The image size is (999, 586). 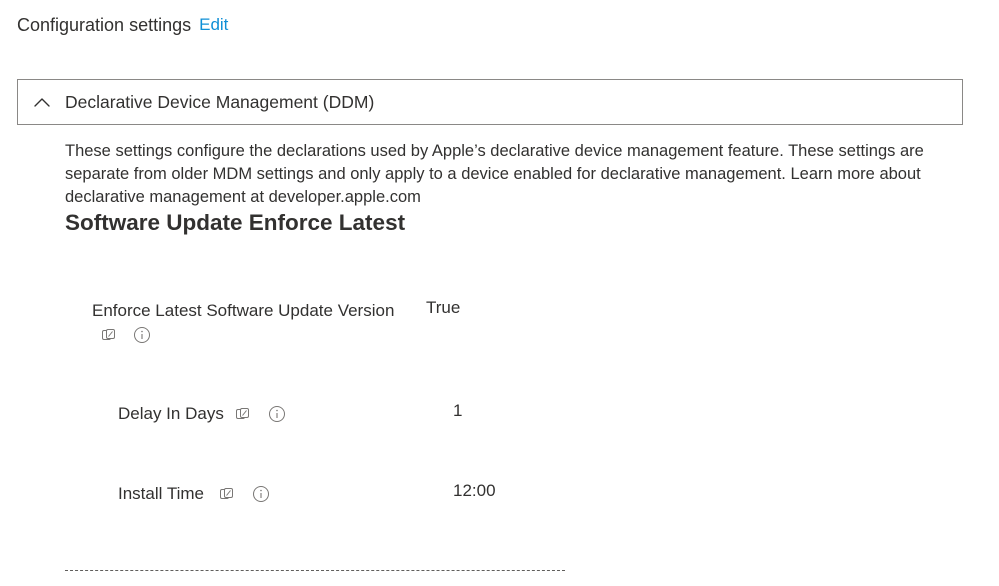 What do you see at coordinates (42, 102) in the screenshot?
I see `chevron-up-icon` at bounding box center [42, 102].